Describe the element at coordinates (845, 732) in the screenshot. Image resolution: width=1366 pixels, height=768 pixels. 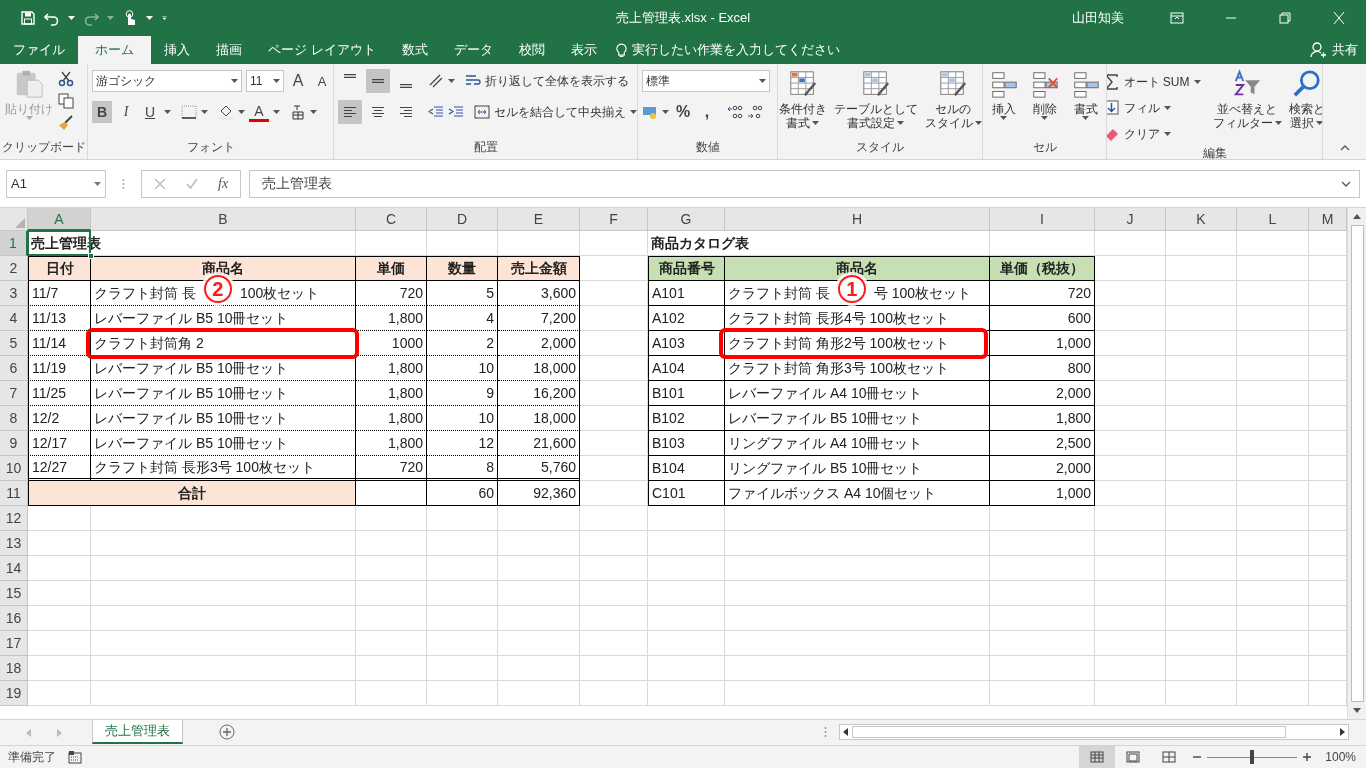
I see `scroll-left-icon` at that location.